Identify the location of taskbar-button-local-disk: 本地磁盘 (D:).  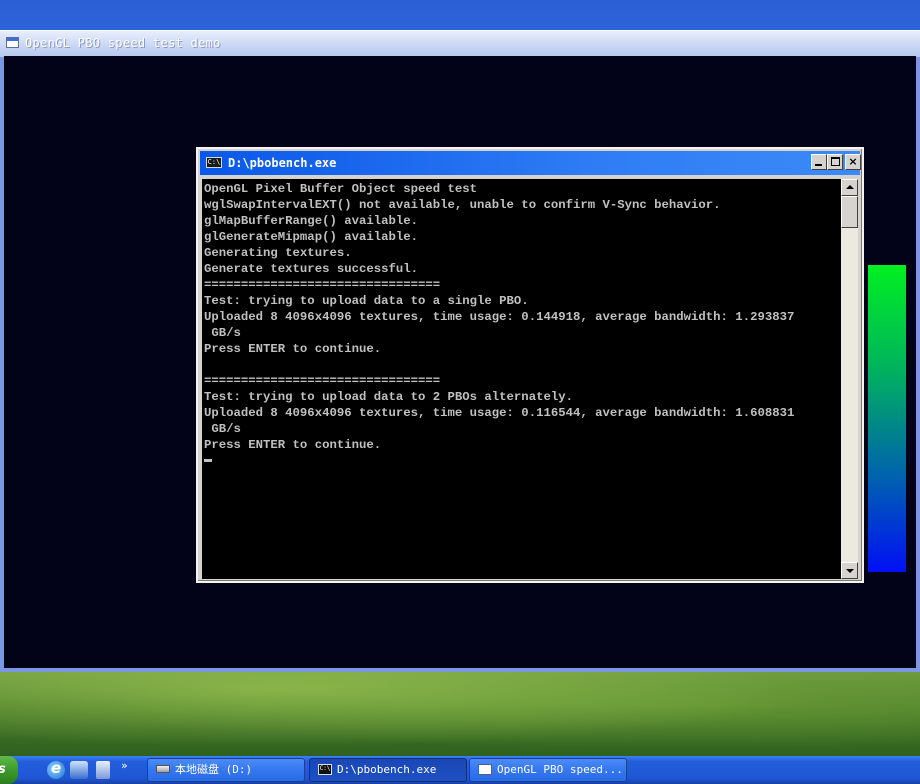
(226, 770).